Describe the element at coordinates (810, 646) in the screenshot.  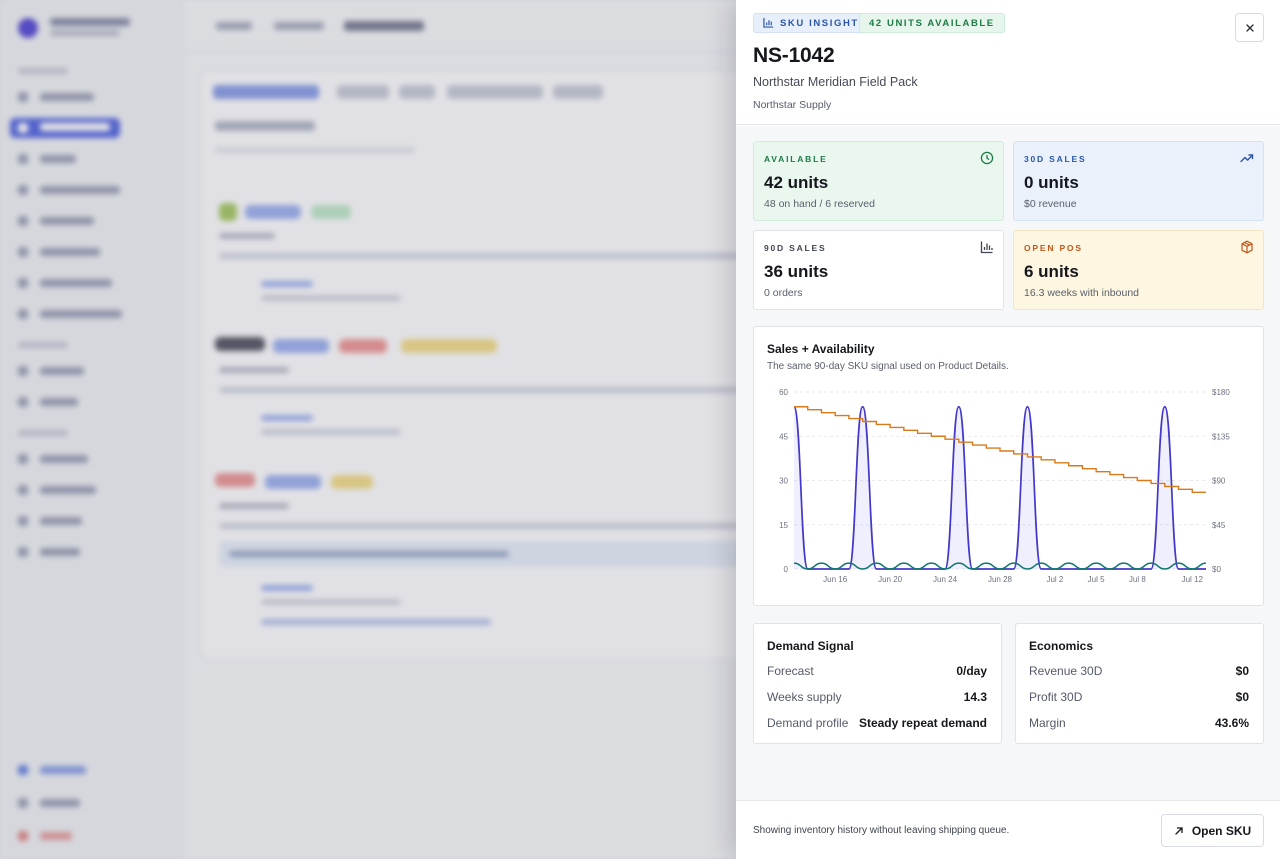
I see `card-title: Demand Signal` at that location.